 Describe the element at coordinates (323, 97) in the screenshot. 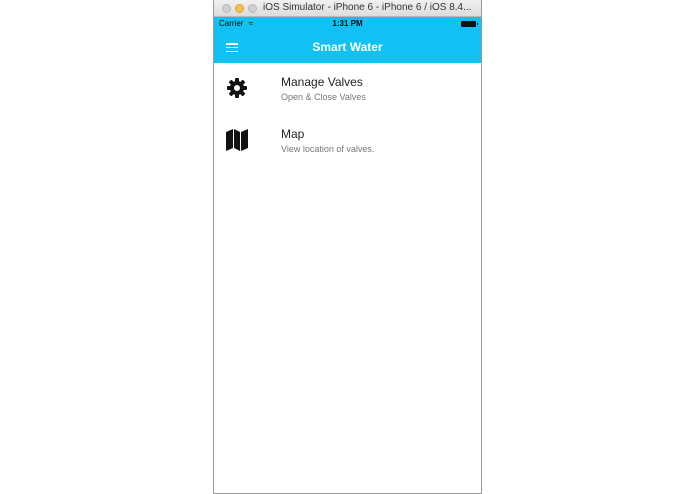

I see `menu-item-subtitle: Open & Close Valves` at that location.